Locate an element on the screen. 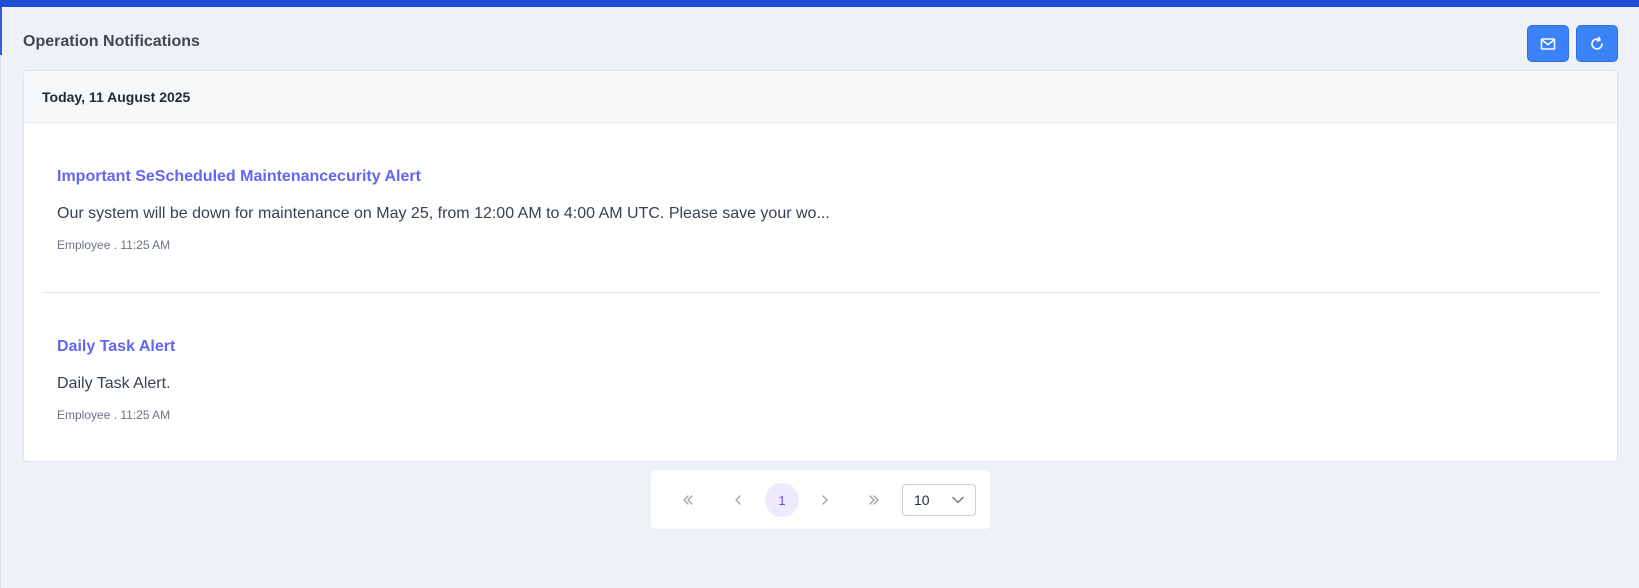 This screenshot has width=1639, height=588. refresh-icon is located at coordinates (1597, 43).